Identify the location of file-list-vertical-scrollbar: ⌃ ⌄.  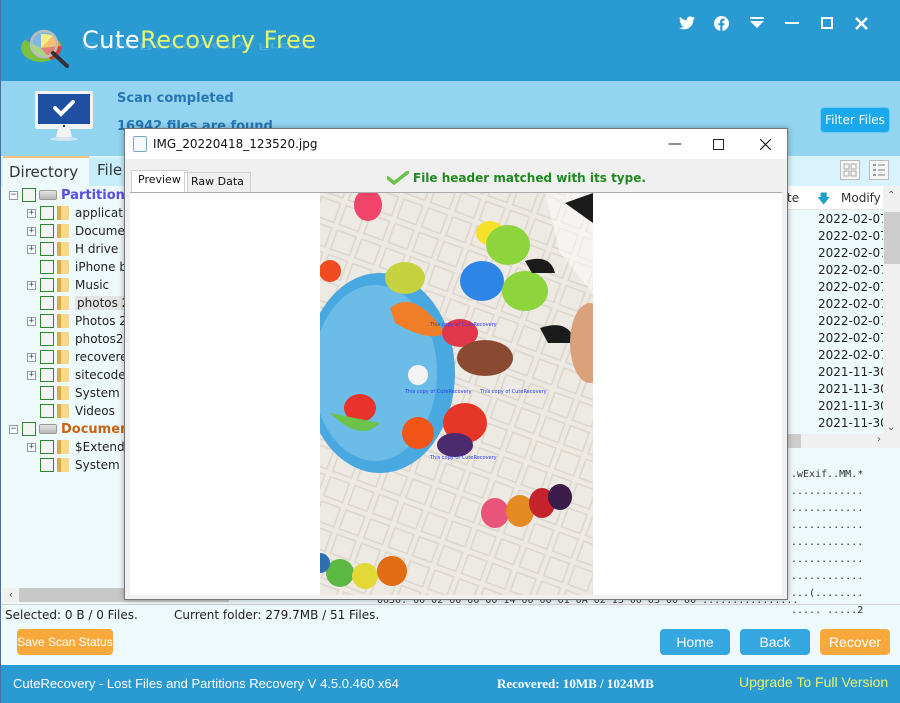
(891, 317).